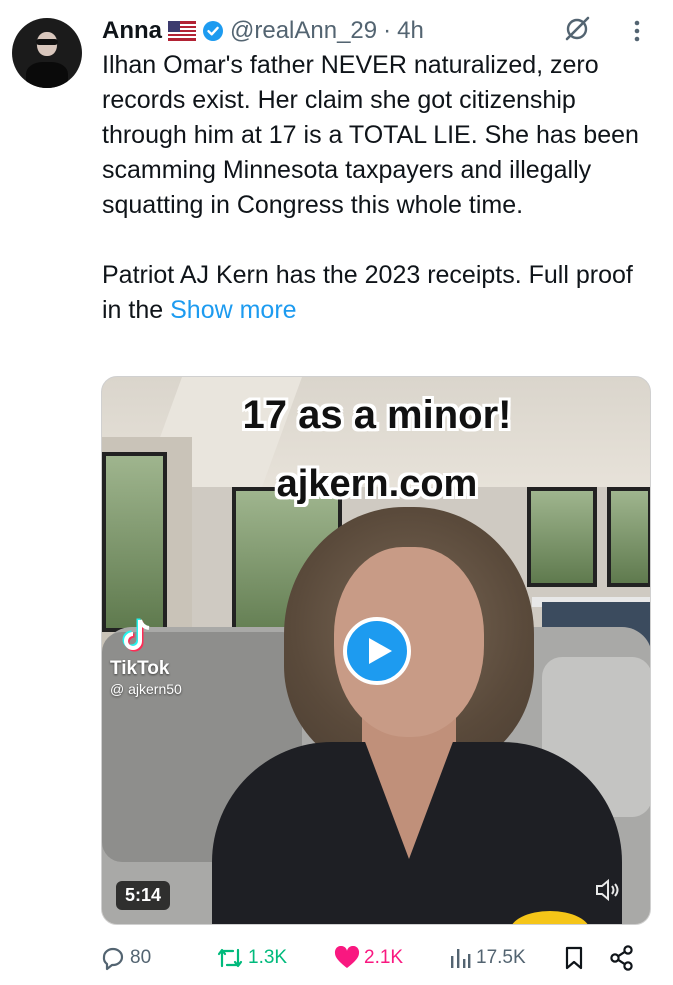  I want to click on tiktok-watermark-name: TikTok, so click(140, 668).